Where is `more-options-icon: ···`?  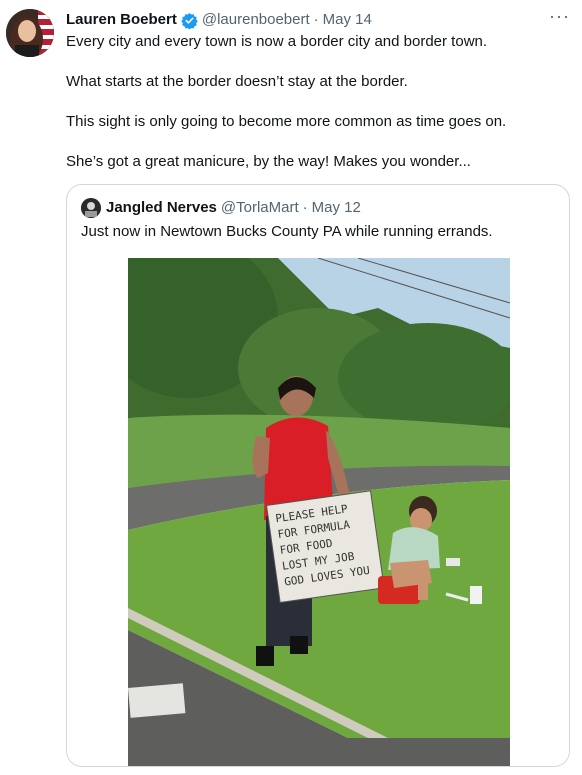 more-options-icon: ··· is located at coordinates (559, 16).